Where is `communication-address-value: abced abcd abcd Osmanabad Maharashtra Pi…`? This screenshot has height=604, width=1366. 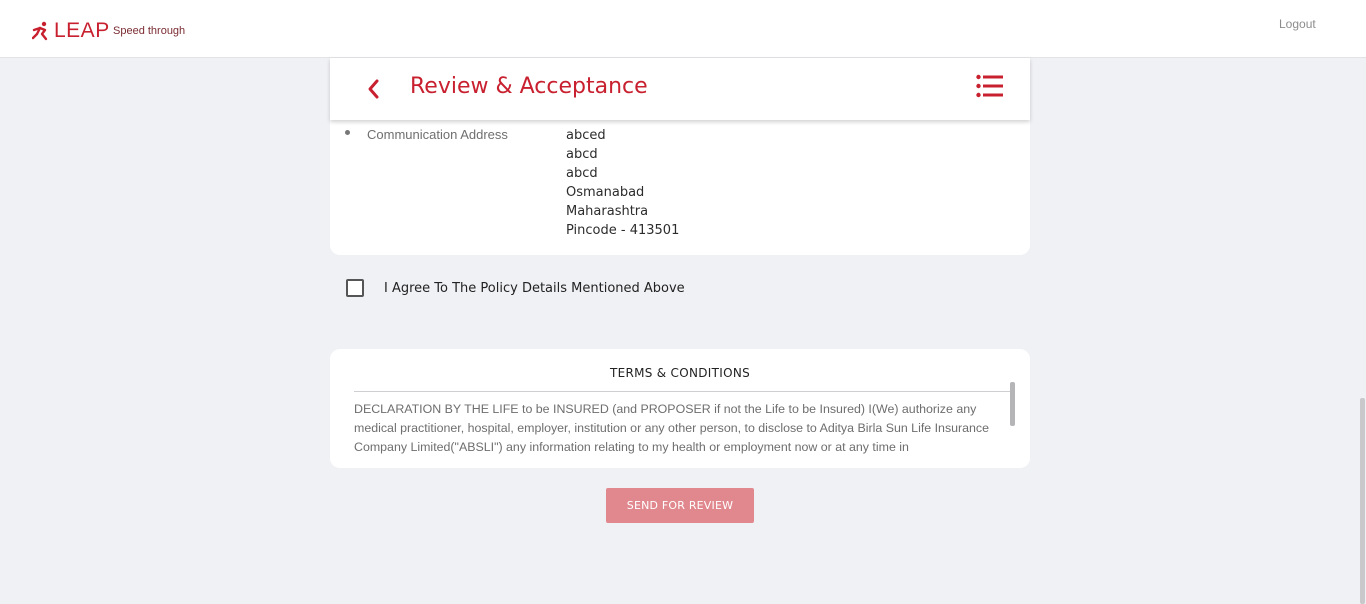
communication-address-value: abced abcd abcd Osmanabad Maharashtra Pi… is located at coordinates (622, 183).